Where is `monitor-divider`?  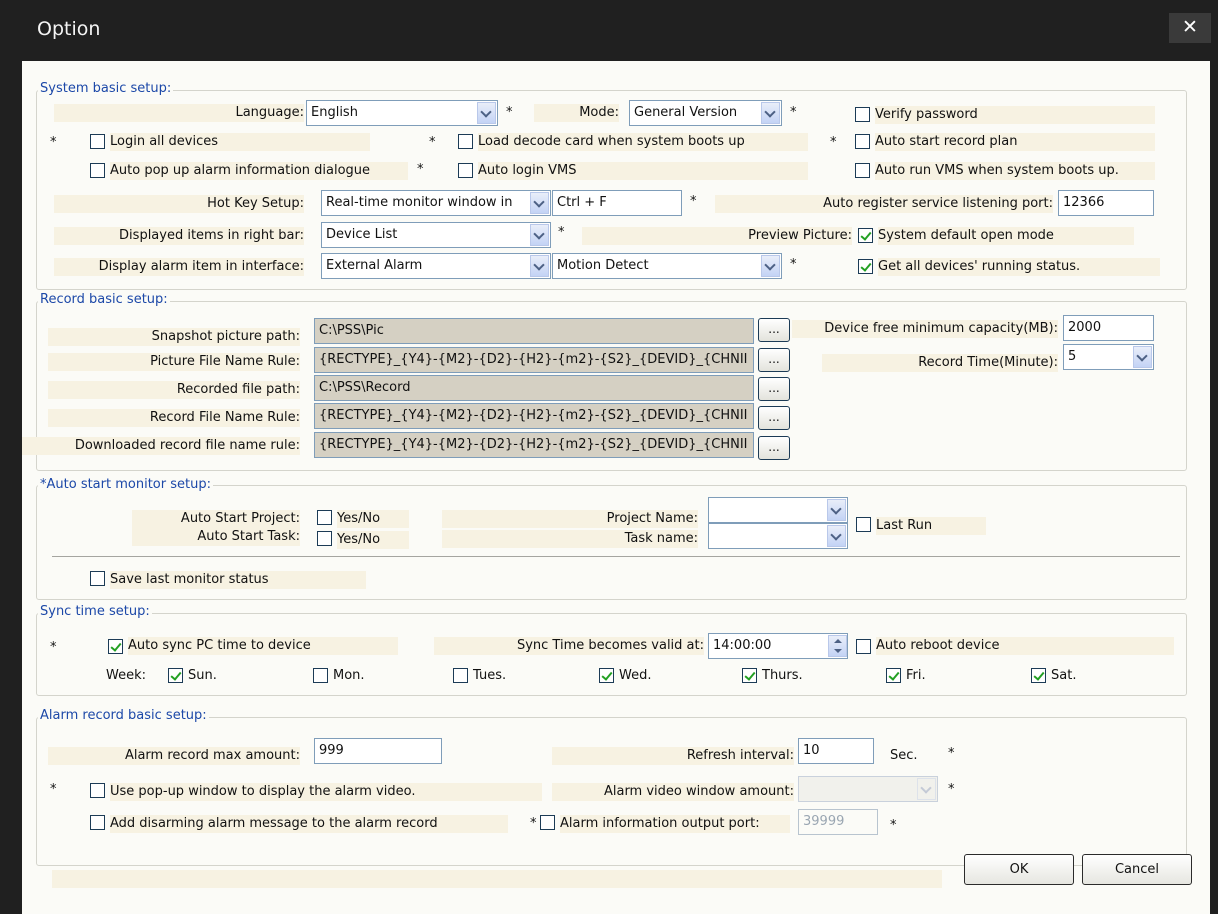
monitor-divider is located at coordinates (616, 556).